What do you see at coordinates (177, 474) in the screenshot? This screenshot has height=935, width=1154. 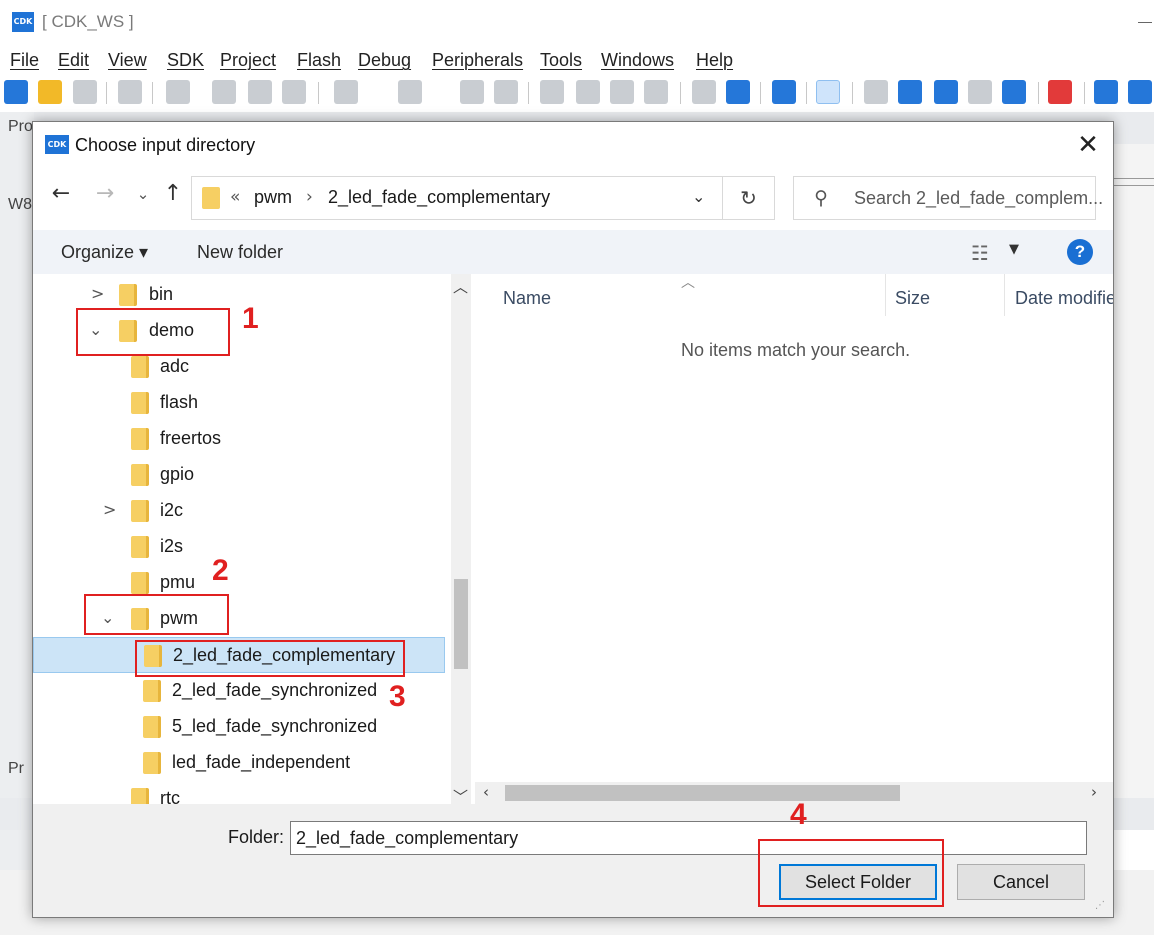 I see `tree-item-label: gpio` at bounding box center [177, 474].